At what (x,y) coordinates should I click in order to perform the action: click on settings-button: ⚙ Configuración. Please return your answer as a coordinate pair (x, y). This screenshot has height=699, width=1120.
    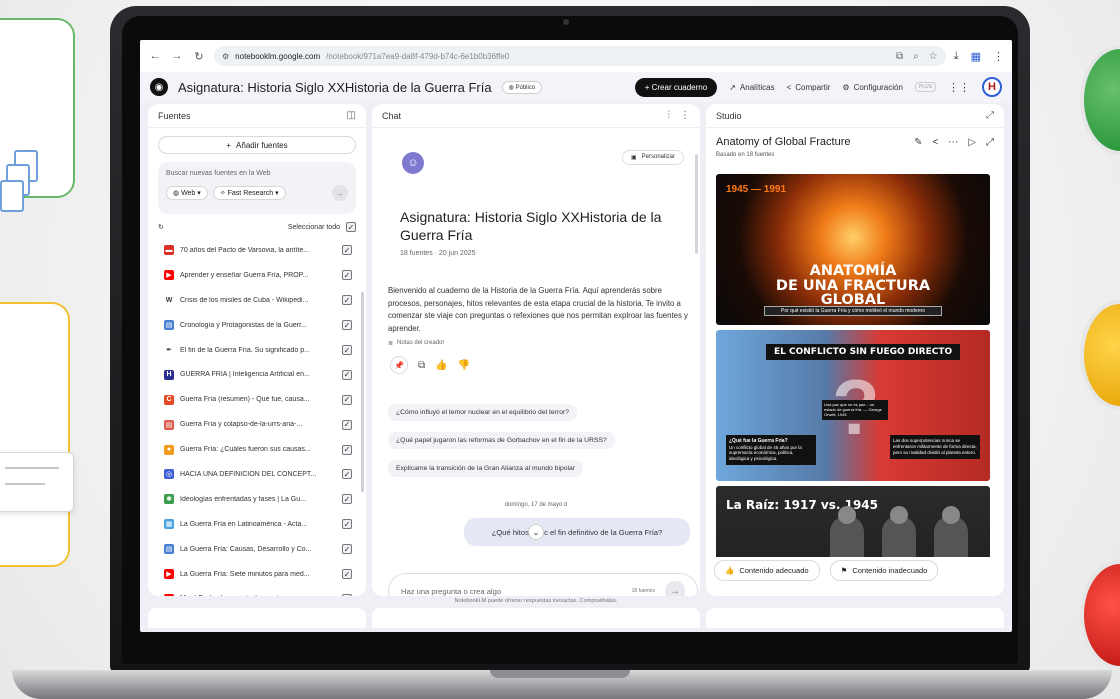
    Looking at the image, I should click on (872, 87).